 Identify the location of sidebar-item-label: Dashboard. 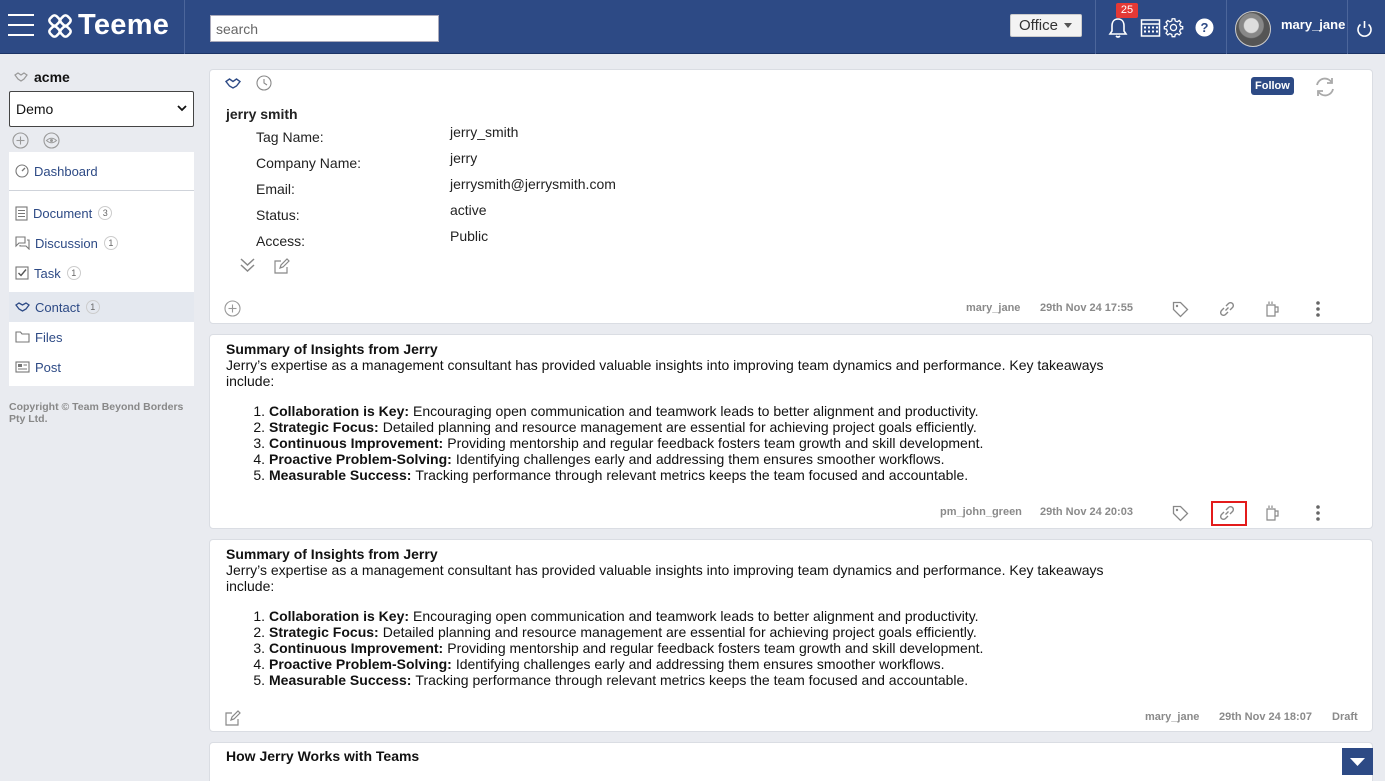
(66, 171).